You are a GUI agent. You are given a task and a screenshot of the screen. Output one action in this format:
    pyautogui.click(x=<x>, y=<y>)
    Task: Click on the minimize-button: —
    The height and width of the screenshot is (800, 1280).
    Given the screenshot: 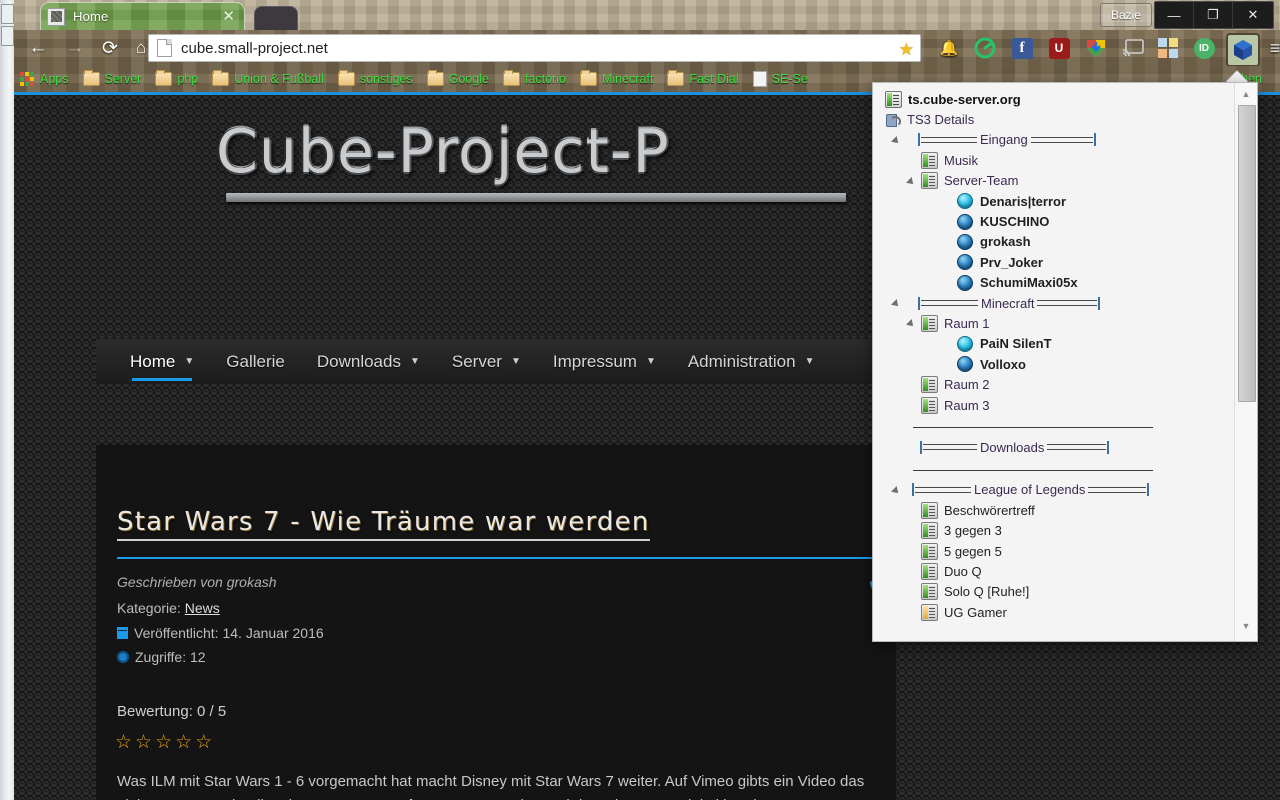 What is the action you would take?
    pyautogui.click(x=1174, y=15)
    